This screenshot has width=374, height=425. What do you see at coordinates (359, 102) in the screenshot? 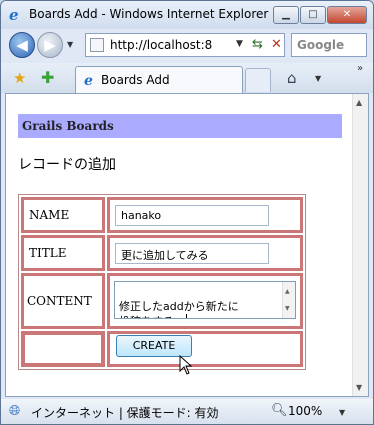
I see `scroll-up-icon: ▲` at bounding box center [359, 102].